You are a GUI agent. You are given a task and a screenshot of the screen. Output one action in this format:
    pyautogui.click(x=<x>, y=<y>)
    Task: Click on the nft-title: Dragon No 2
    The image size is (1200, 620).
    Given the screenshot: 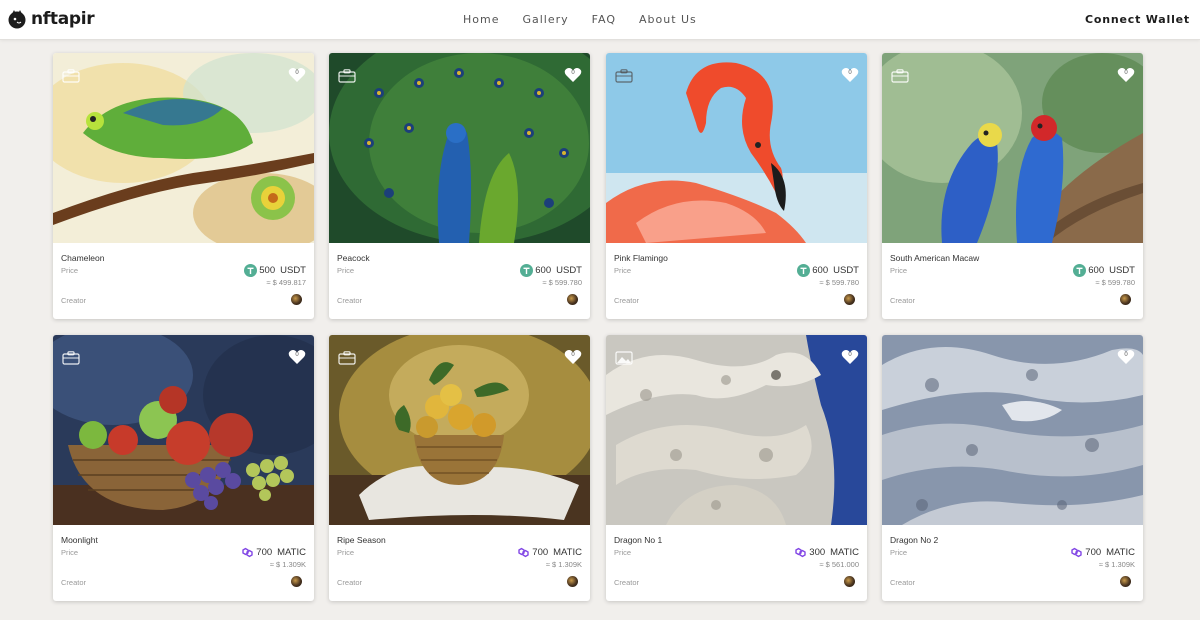 What is the action you would take?
    pyautogui.click(x=914, y=540)
    